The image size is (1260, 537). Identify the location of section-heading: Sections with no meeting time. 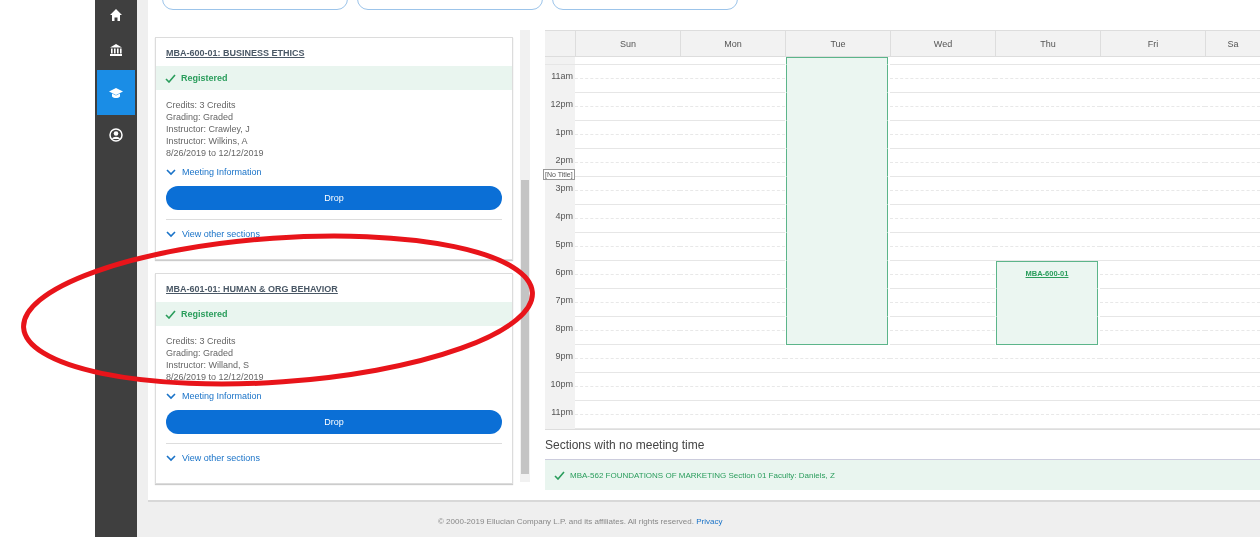
(625, 445).